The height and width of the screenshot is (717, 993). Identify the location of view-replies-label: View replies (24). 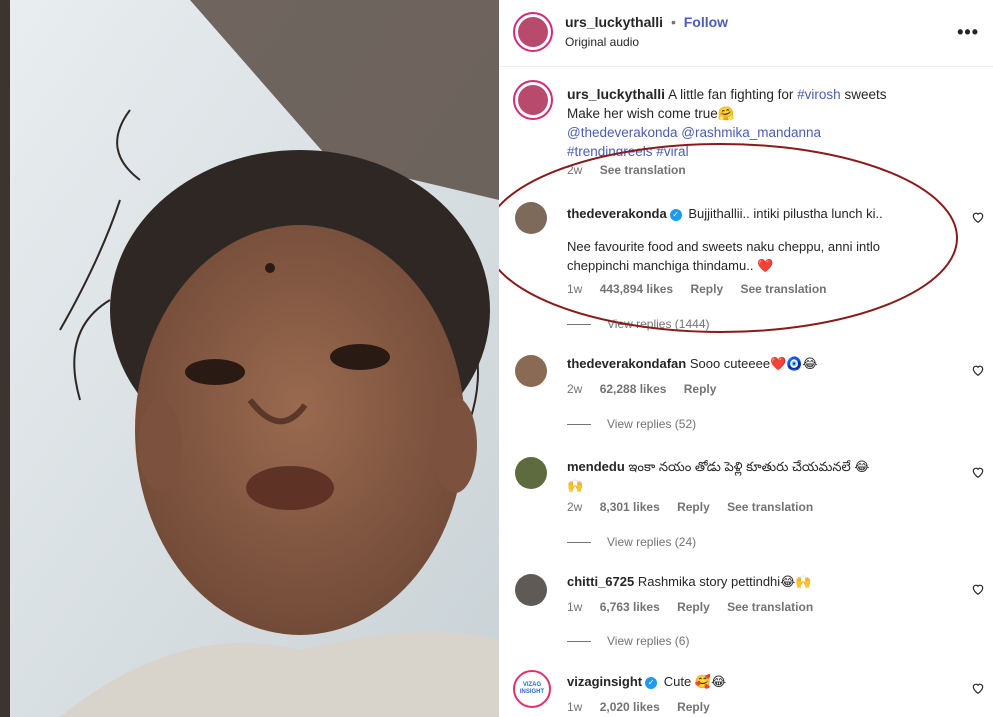
(652, 542).